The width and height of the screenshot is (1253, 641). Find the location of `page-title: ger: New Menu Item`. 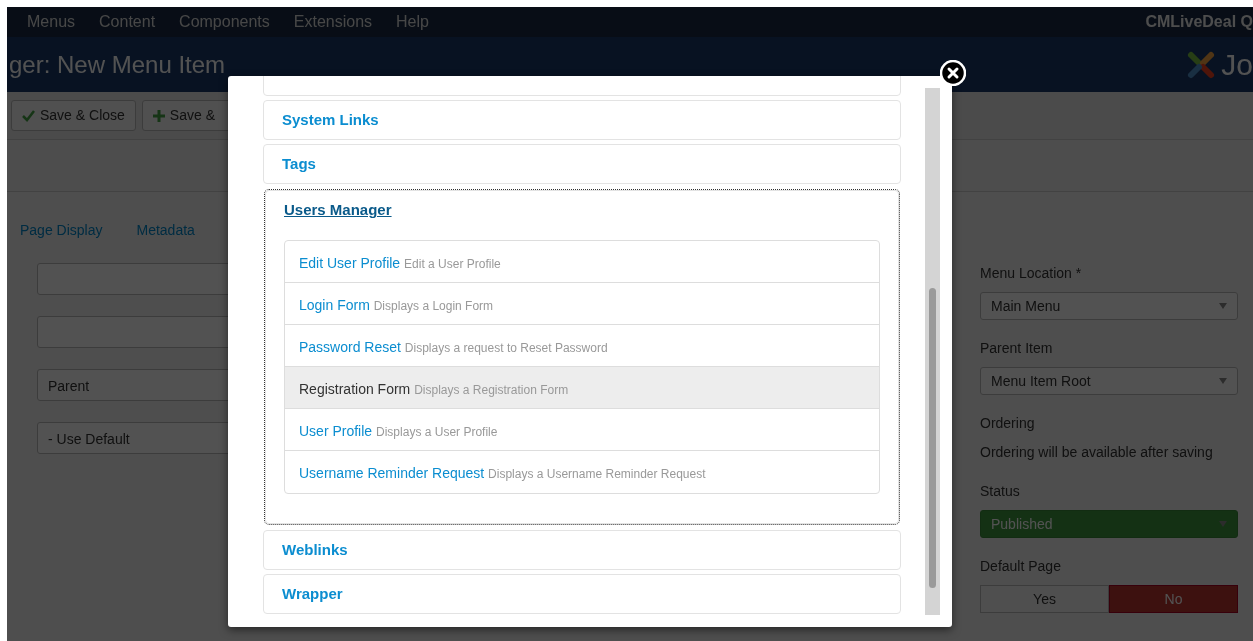

page-title: ger: New Menu Item is located at coordinates (117, 64).